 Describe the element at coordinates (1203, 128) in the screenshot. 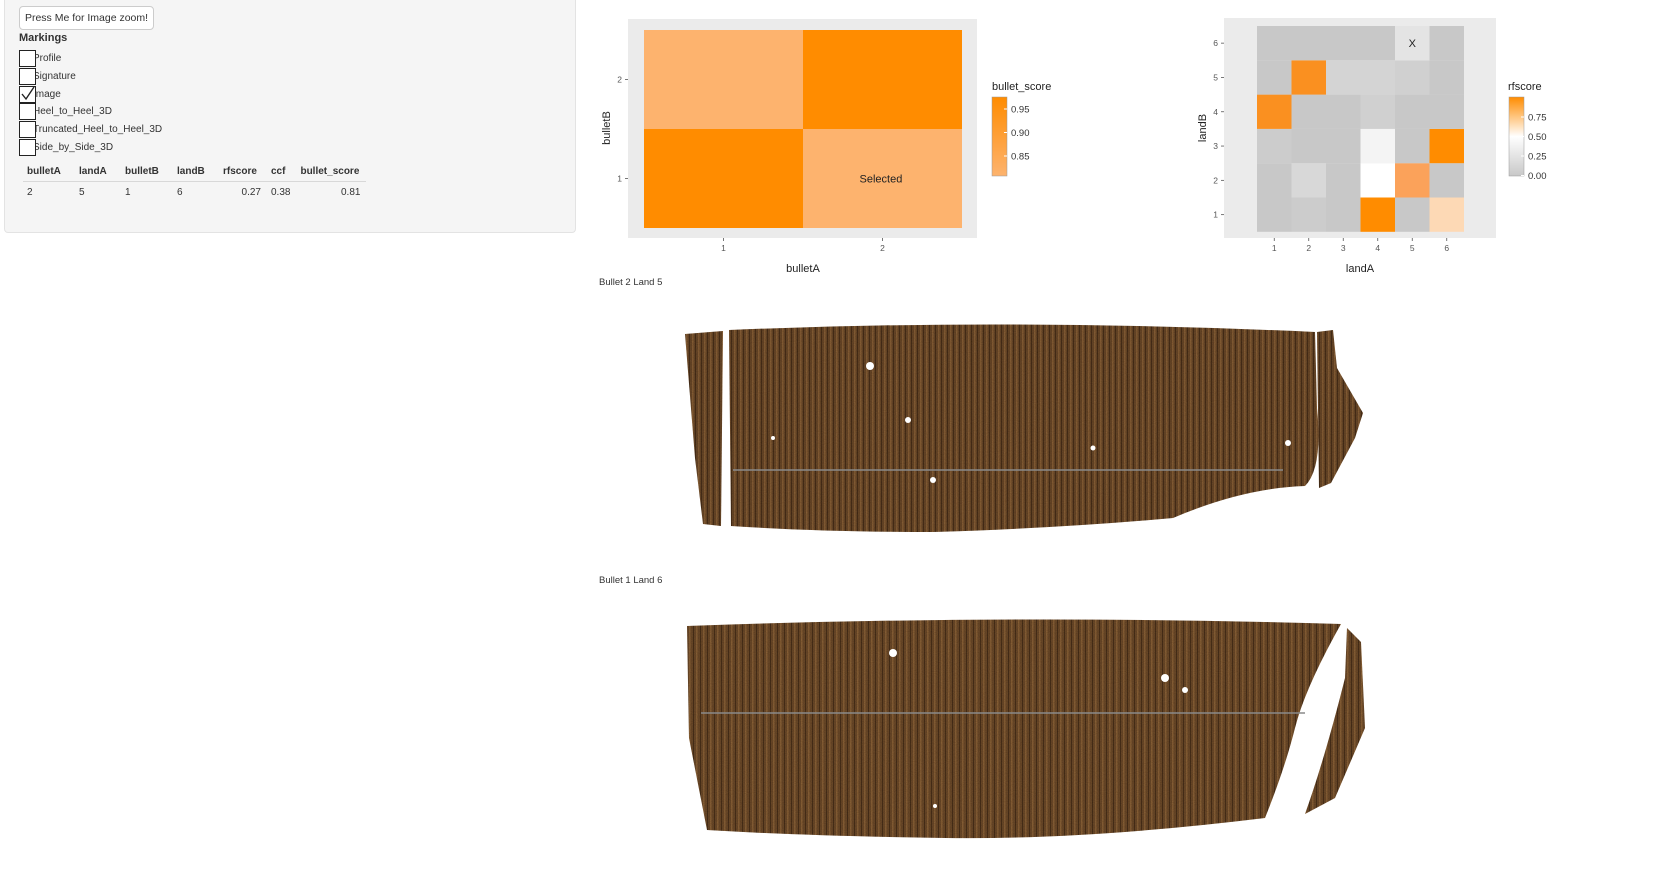

I see `y-axis-label: landB` at that location.